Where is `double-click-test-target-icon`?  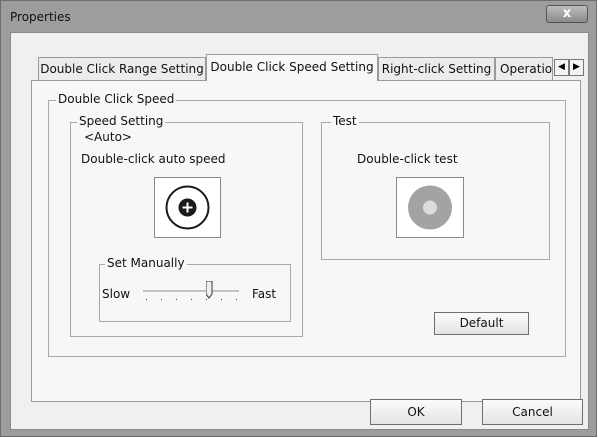
double-click-test-target-icon is located at coordinates (430, 207).